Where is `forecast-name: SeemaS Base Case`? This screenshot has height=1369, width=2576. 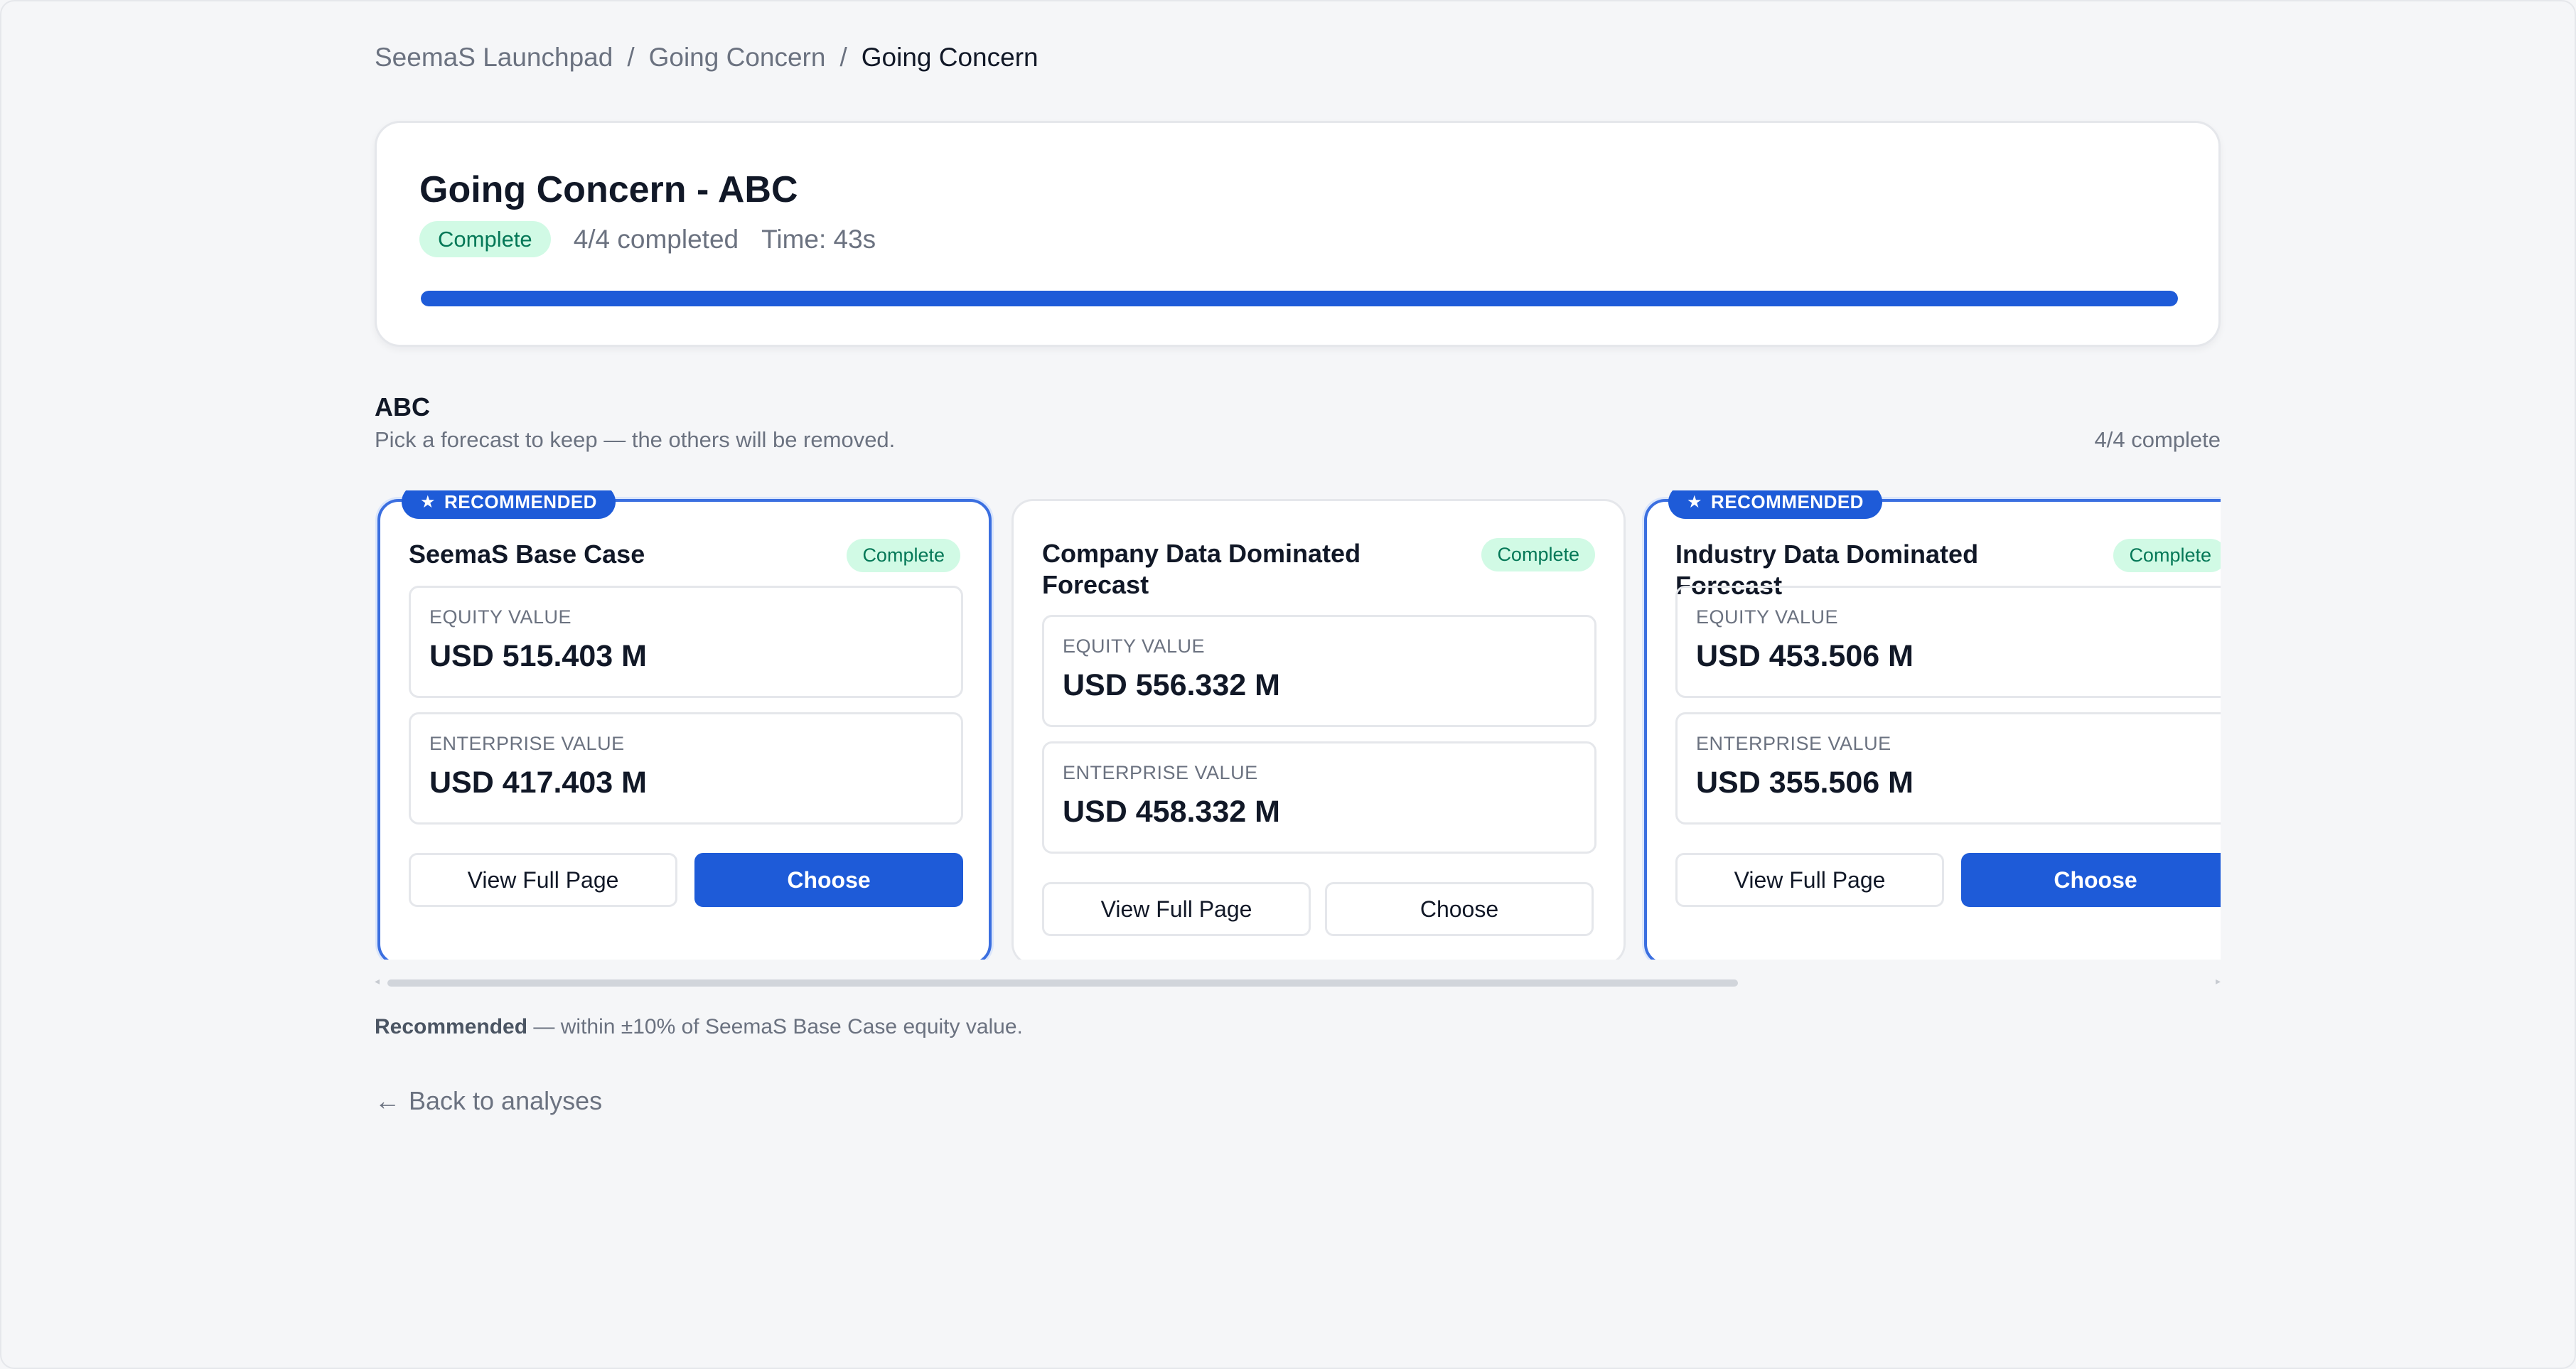 forecast-name: SeemaS Base Case is located at coordinates (527, 554).